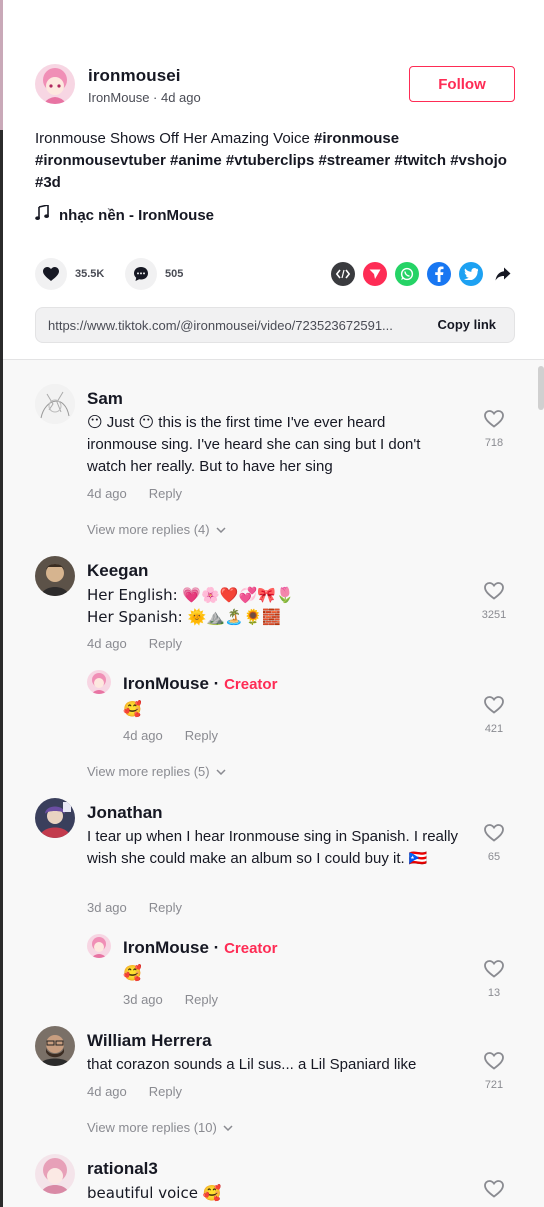 The height and width of the screenshot is (1207, 544). What do you see at coordinates (175, 138) in the screenshot?
I see `description-text: Ironmouse Shows Off Her Amazing Voice` at bounding box center [175, 138].